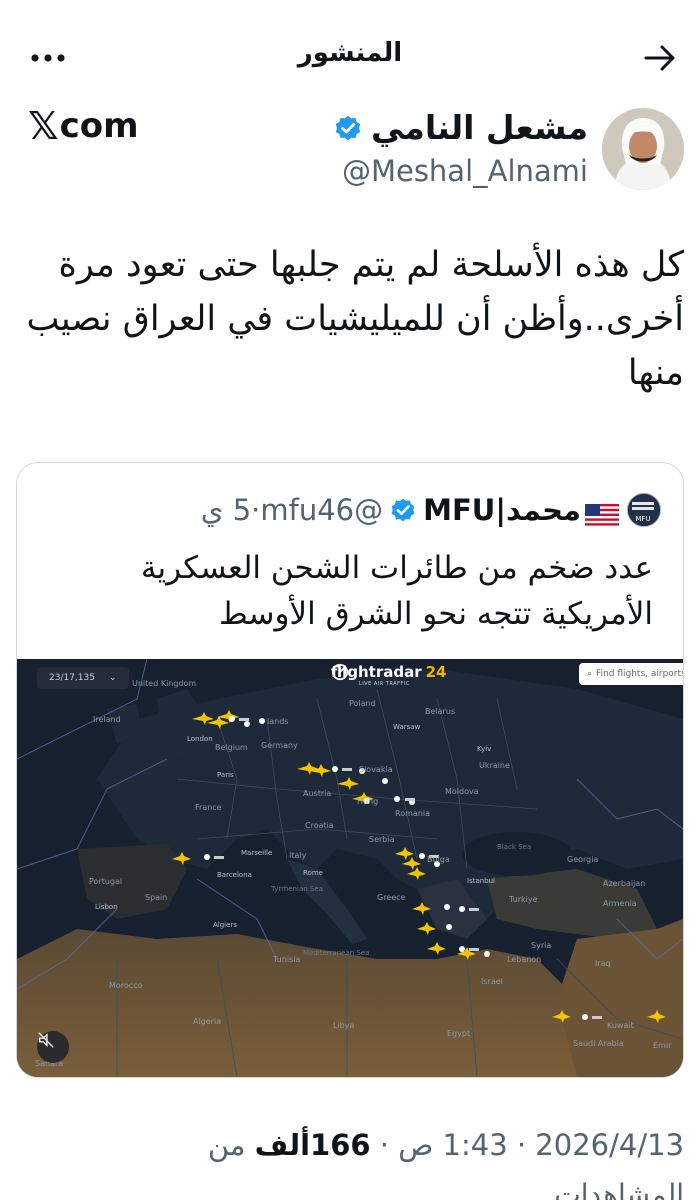 This screenshot has width=700, height=1200. I want to click on map-label: Georgia, so click(583, 859).